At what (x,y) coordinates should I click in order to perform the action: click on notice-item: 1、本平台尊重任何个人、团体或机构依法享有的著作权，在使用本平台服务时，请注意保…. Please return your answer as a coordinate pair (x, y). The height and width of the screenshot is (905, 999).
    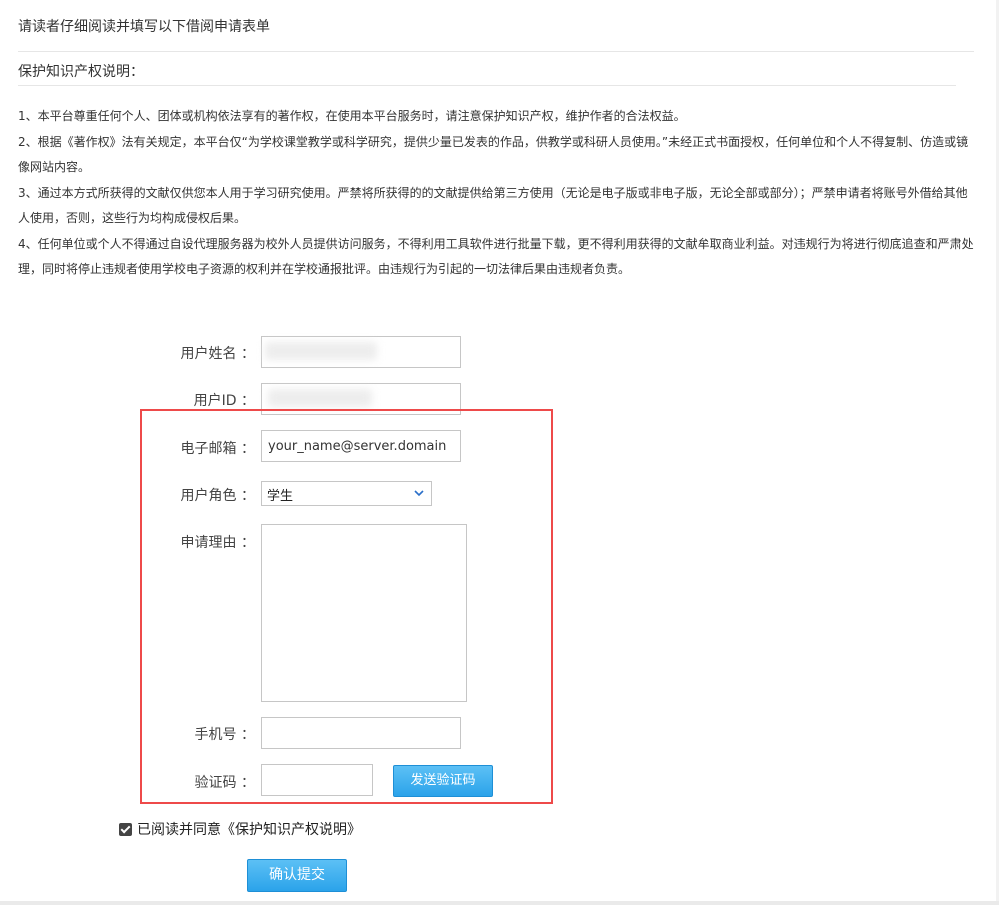
    Looking at the image, I should click on (352, 116).